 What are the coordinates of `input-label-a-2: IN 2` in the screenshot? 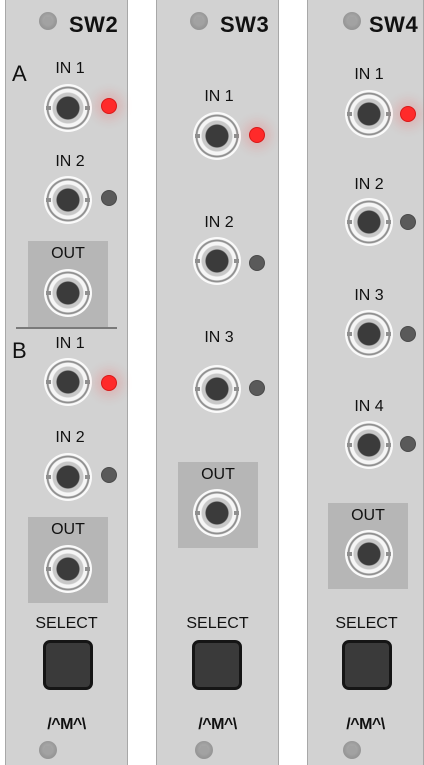 It's located at (70, 161).